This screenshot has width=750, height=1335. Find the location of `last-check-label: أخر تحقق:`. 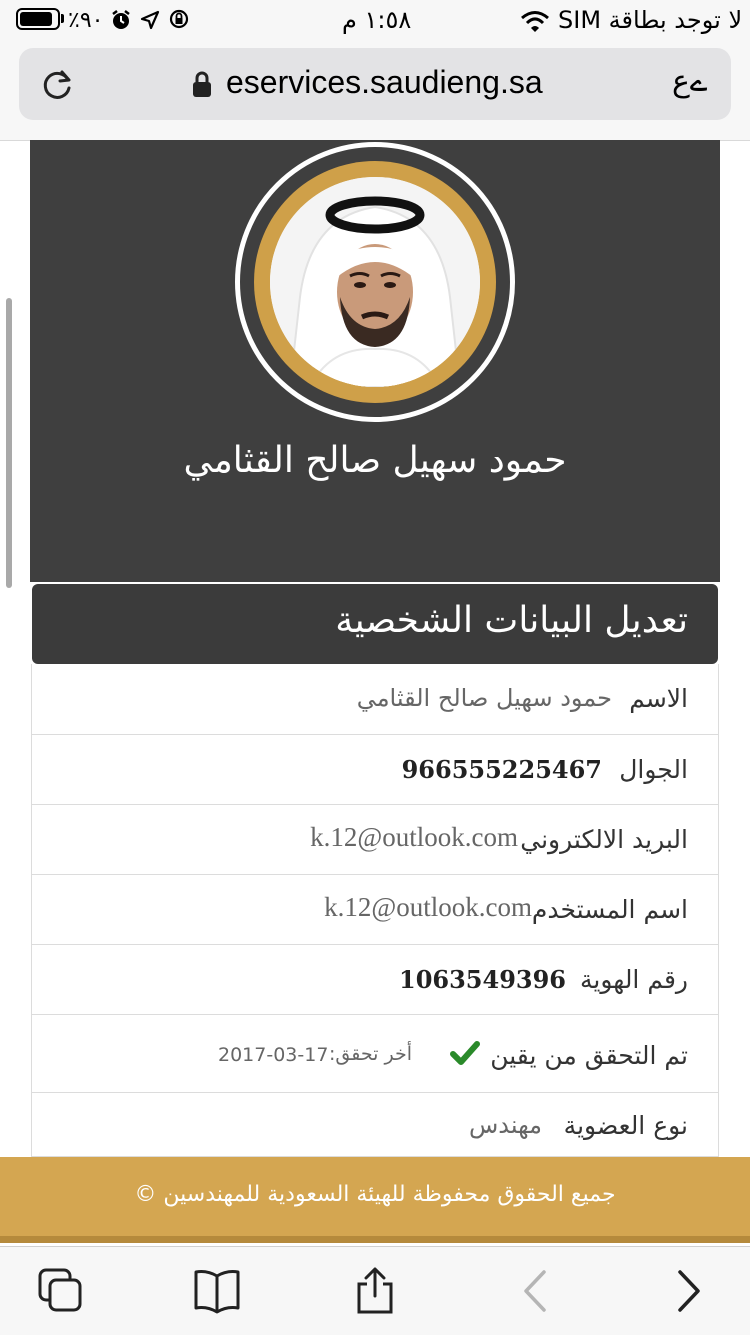

last-check-label: أخر تحقق: is located at coordinates (370, 1054).